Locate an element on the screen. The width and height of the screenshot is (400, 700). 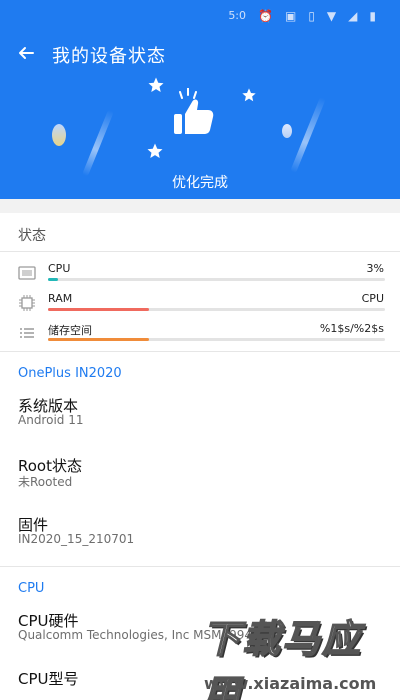
cpu-section-title: CPU is located at coordinates (31, 588).